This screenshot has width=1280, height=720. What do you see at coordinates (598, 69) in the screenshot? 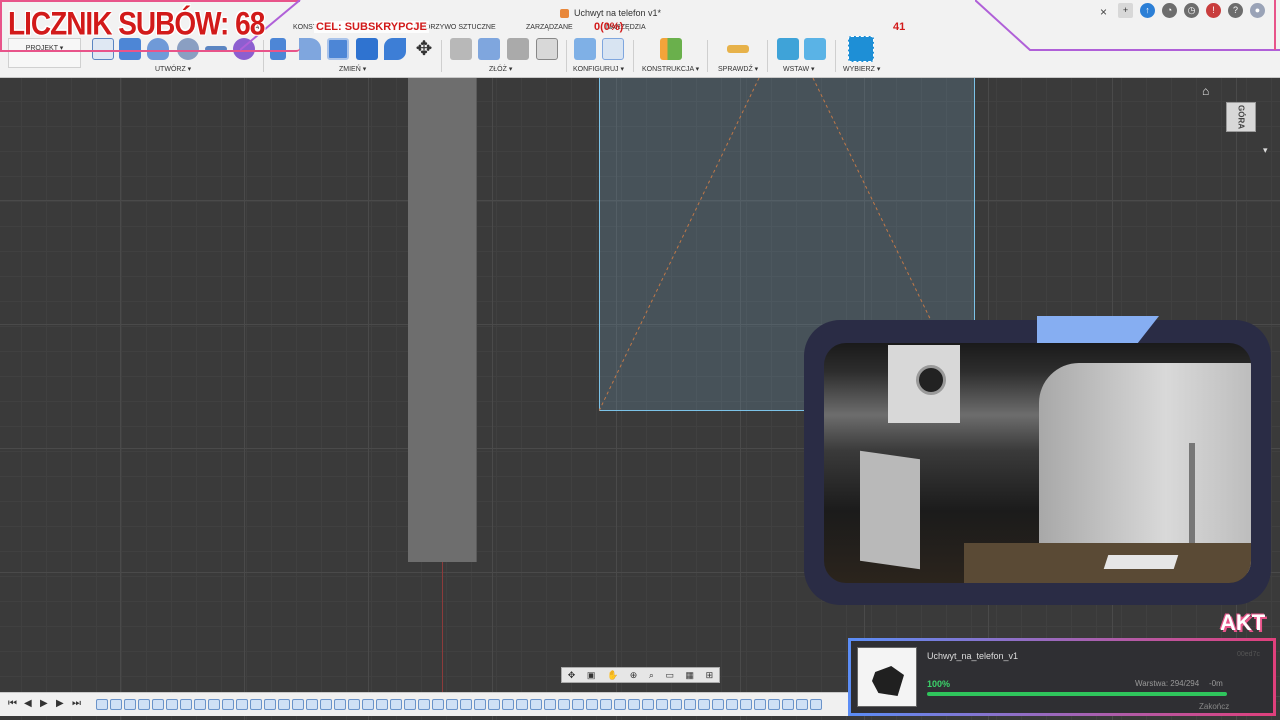
I see `group-konfiguruj: KONFIGURUJ ▾` at bounding box center [598, 69].